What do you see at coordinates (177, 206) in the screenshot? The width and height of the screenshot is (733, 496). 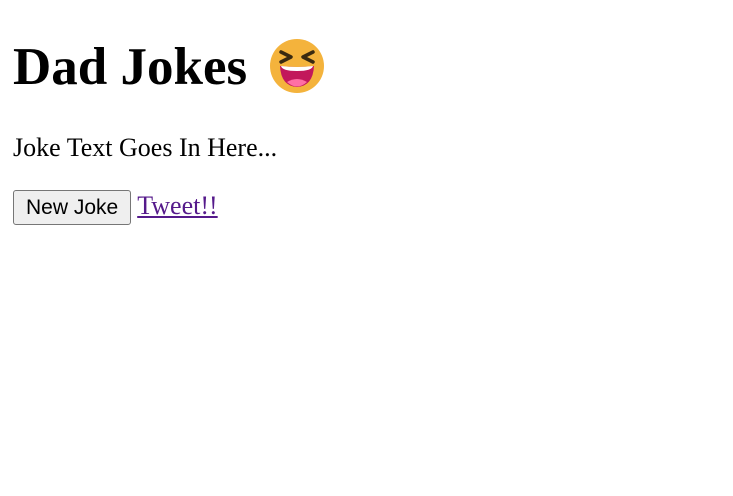 I see `tweet-link: Tweet!!` at bounding box center [177, 206].